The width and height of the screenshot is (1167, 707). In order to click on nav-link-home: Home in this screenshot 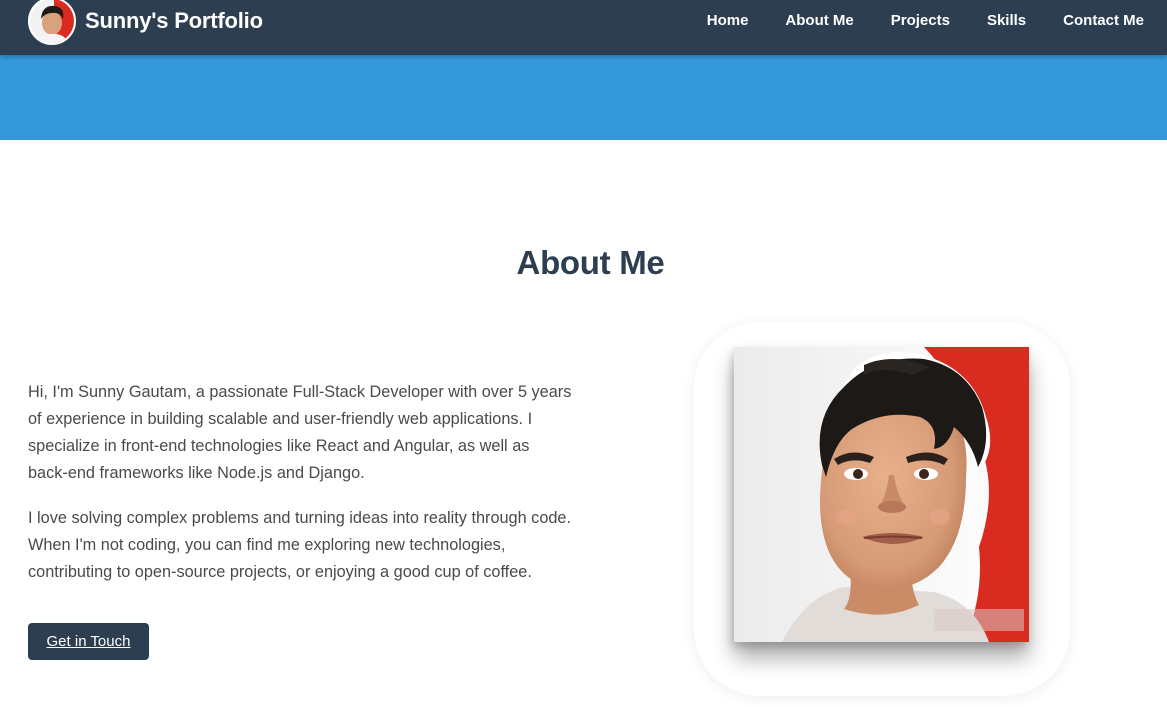, I will do `click(728, 20)`.